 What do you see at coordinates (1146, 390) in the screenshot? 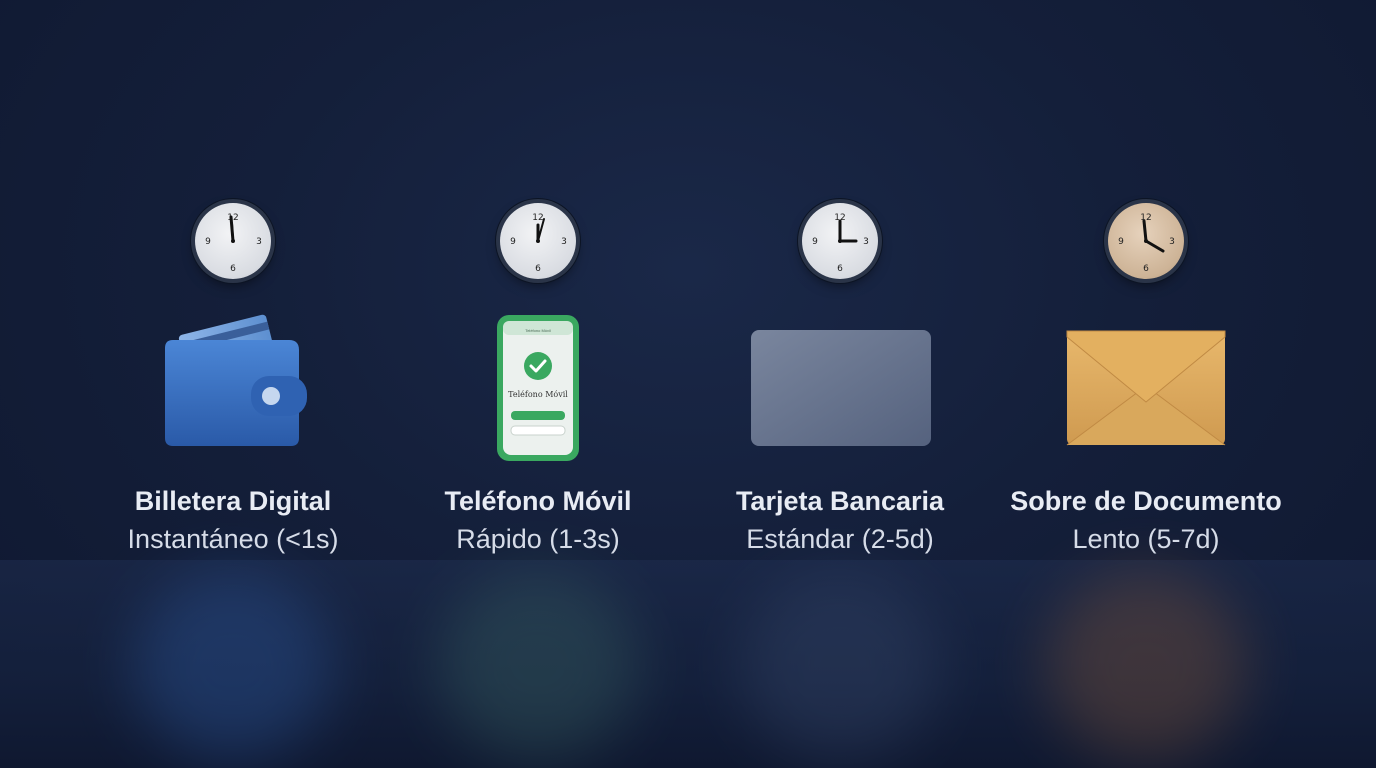
I see `envelope-icon` at bounding box center [1146, 390].